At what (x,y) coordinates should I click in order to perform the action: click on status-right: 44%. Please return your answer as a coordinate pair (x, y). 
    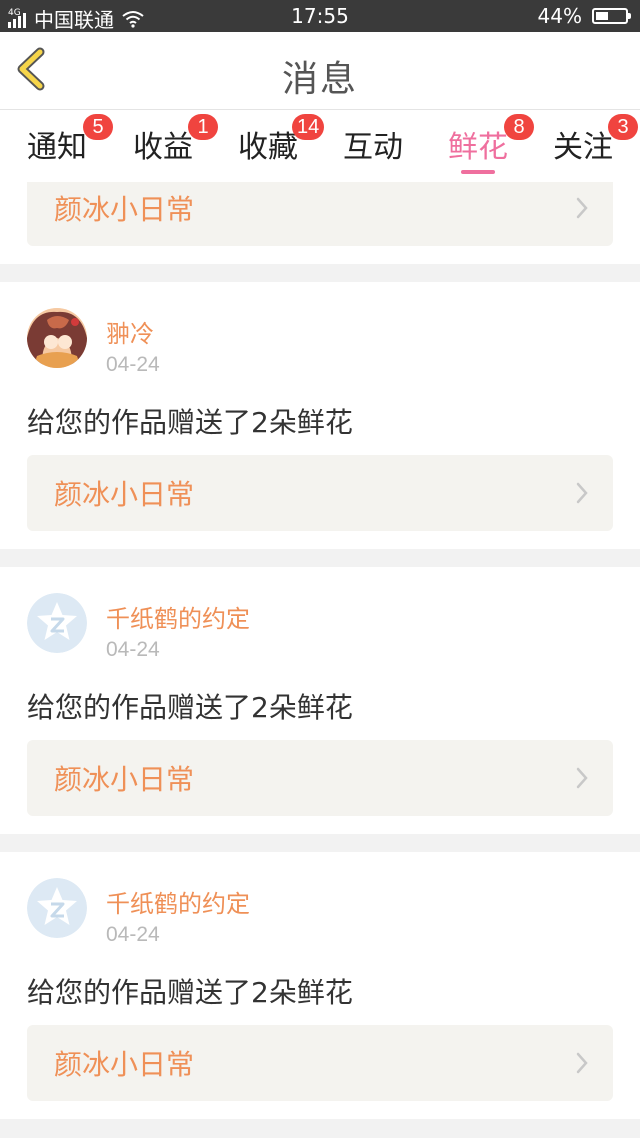
    Looking at the image, I should click on (584, 16).